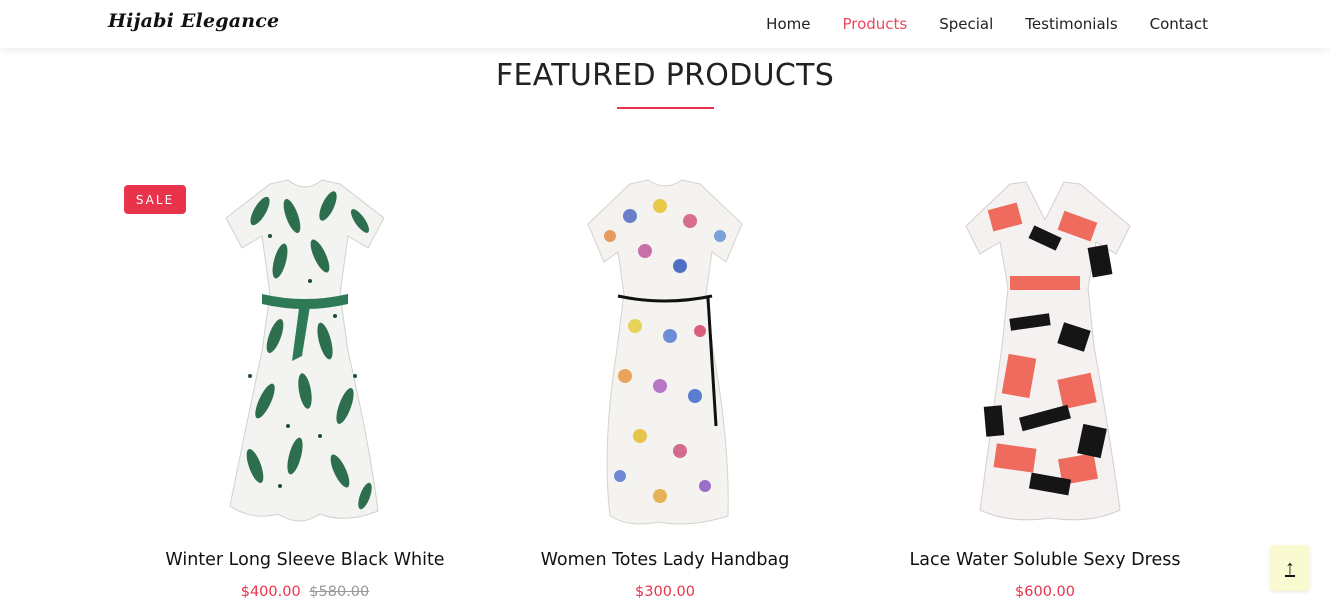 This screenshot has width=1330, height=601. I want to click on product-name: Winter Long Sleeve Black White, so click(305, 560).